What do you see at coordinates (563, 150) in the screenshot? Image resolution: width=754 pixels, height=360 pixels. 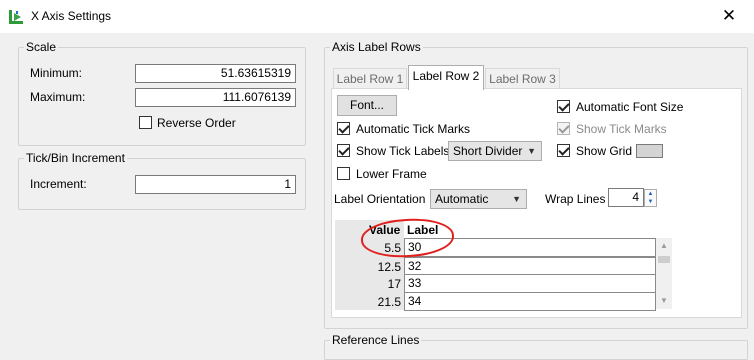 I see `show-grid-checkbox` at bounding box center [563, 150].